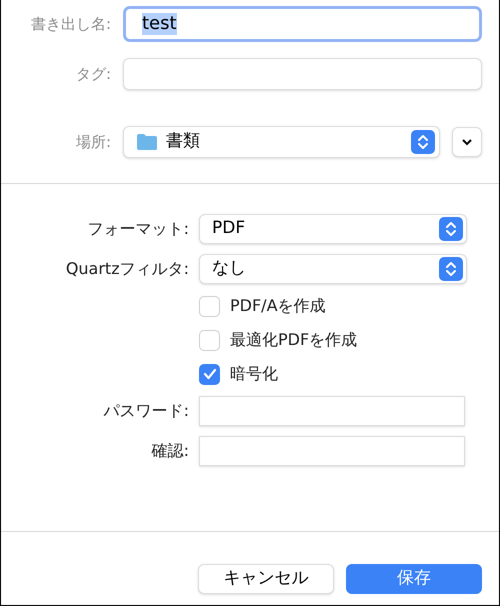  Describe the element at coordinates (137, 229) in the screenshot. I see `option-label: フォーマット:` at that location.